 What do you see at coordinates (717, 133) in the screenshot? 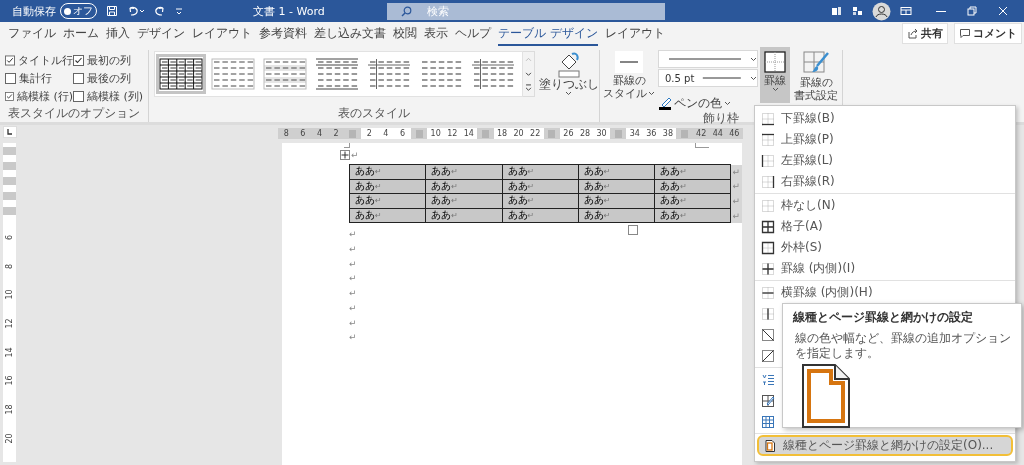
I see `ruler-number: 44` at bounding box center [717, 133].